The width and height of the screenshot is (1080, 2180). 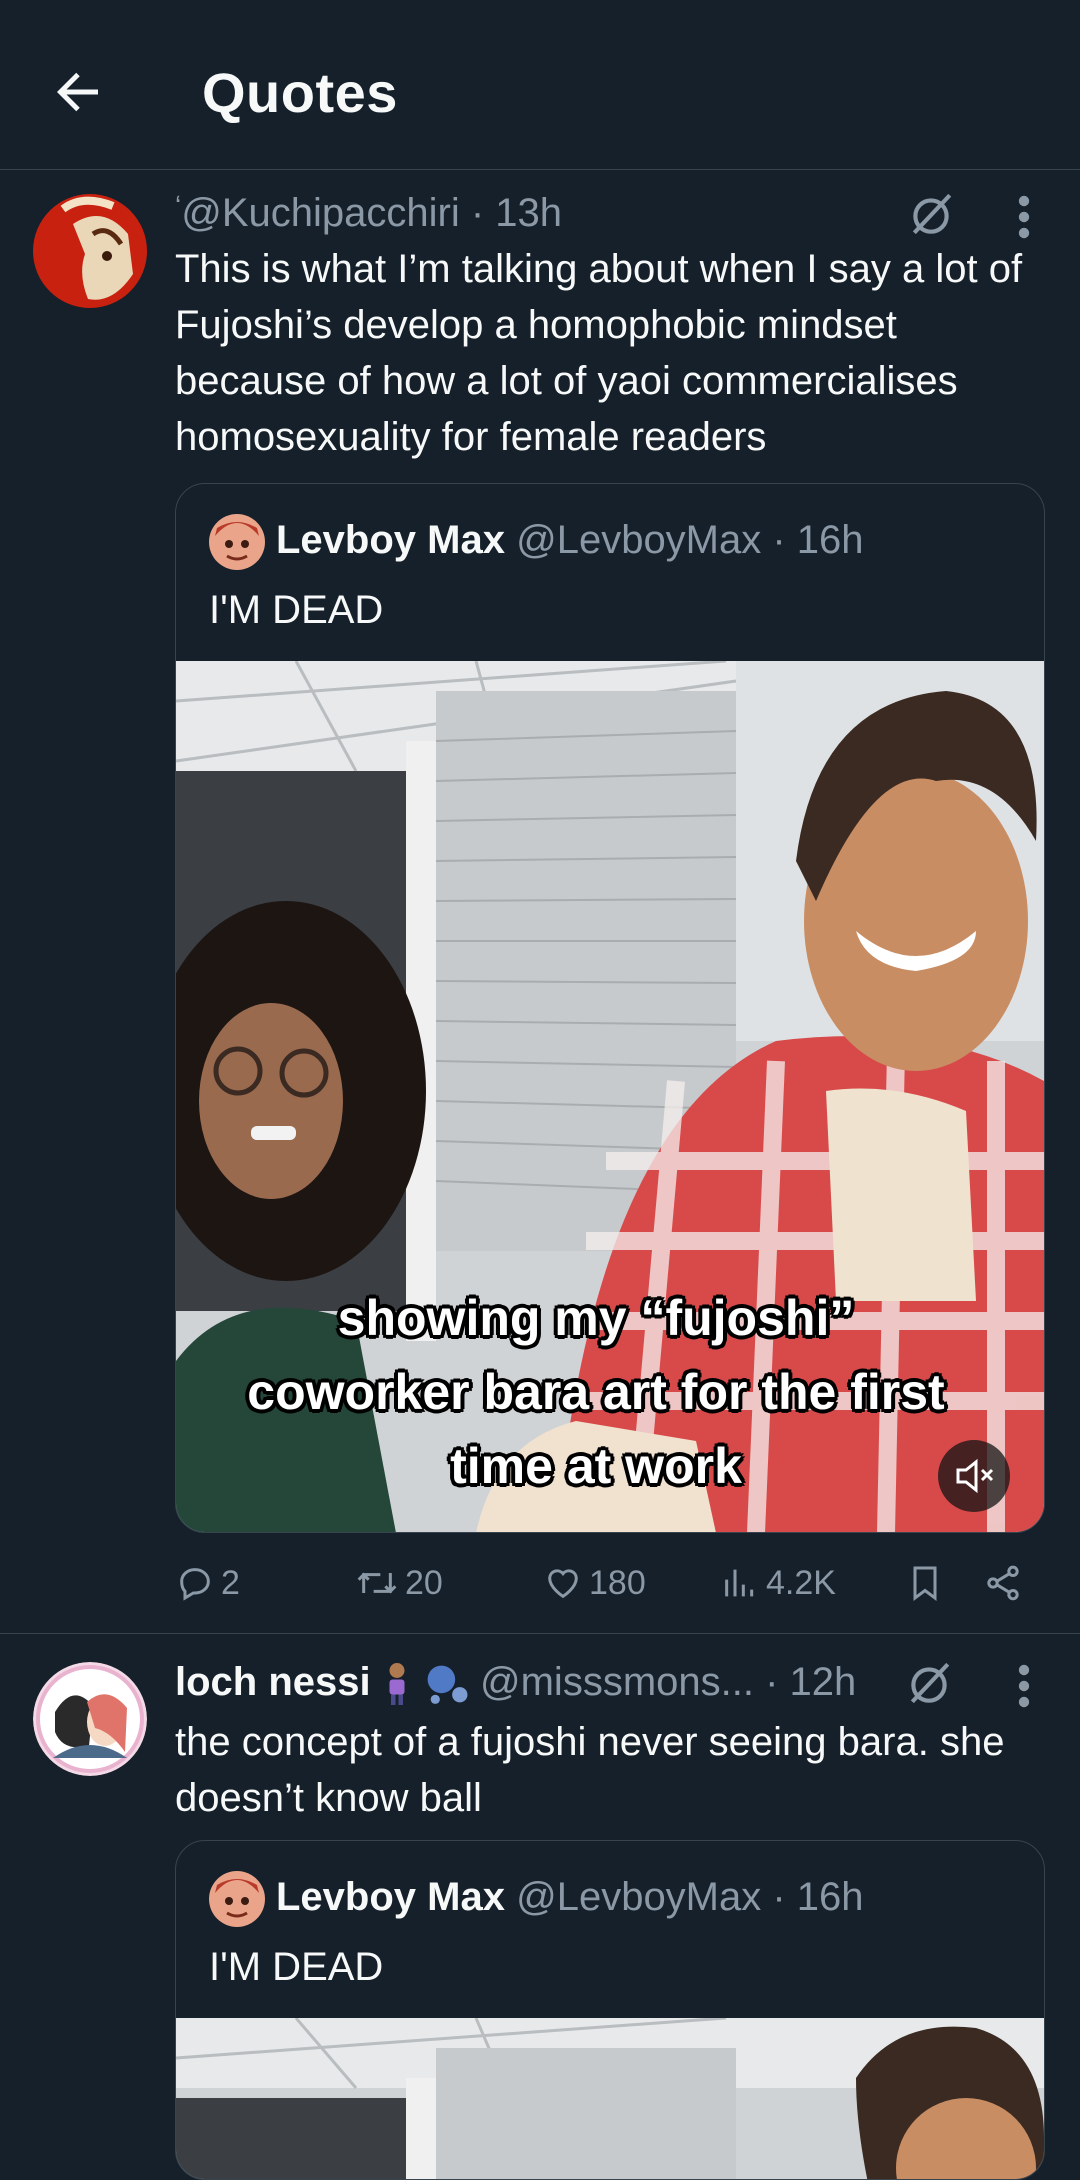 I want to click on reply-count: 2, so click(x=230, y=1582).